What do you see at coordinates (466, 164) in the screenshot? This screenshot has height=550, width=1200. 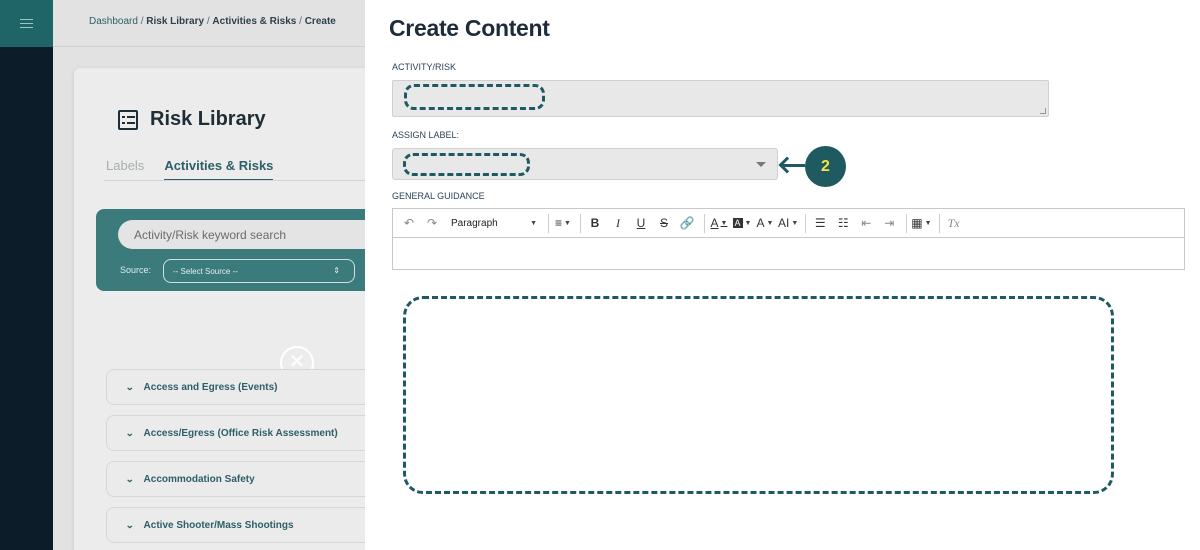 I see `highlight-assign-label` at bounding box center [466, 164].